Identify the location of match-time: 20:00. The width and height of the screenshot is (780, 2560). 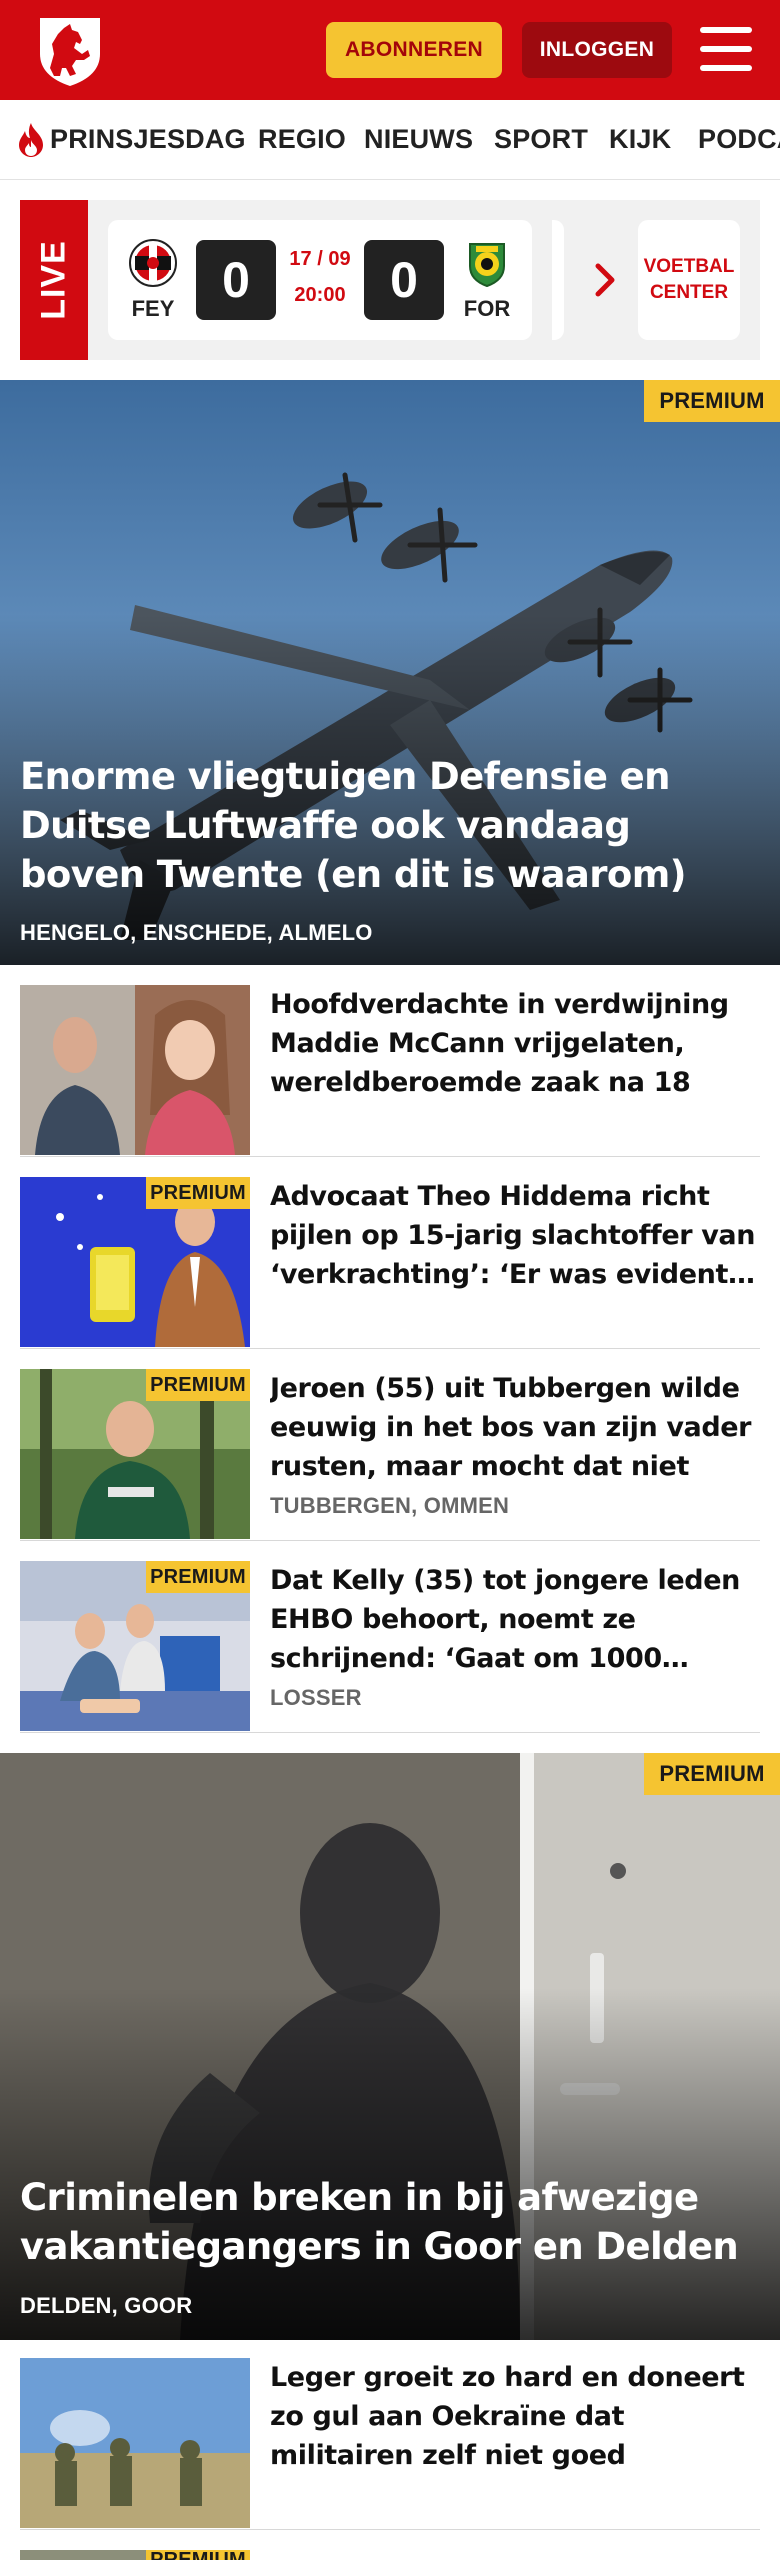
(320, 295).